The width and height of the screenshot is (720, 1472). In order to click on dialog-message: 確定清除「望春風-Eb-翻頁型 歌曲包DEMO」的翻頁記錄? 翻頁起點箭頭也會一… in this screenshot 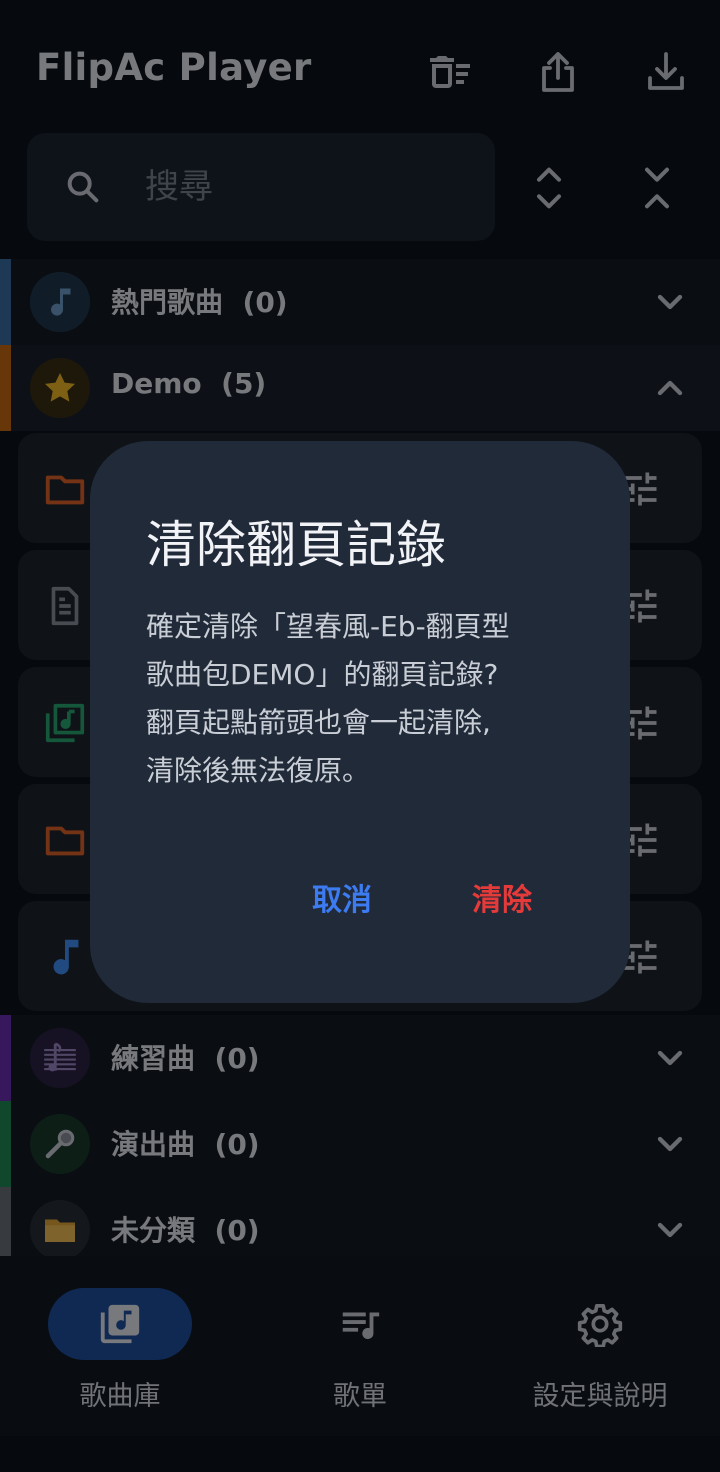, I will do `click(328, 698)`.